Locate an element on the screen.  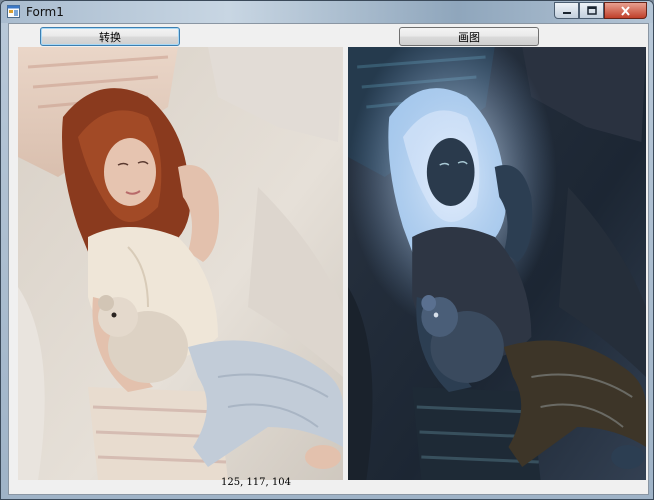
minimize-icon is located at coordinates (566, 12).